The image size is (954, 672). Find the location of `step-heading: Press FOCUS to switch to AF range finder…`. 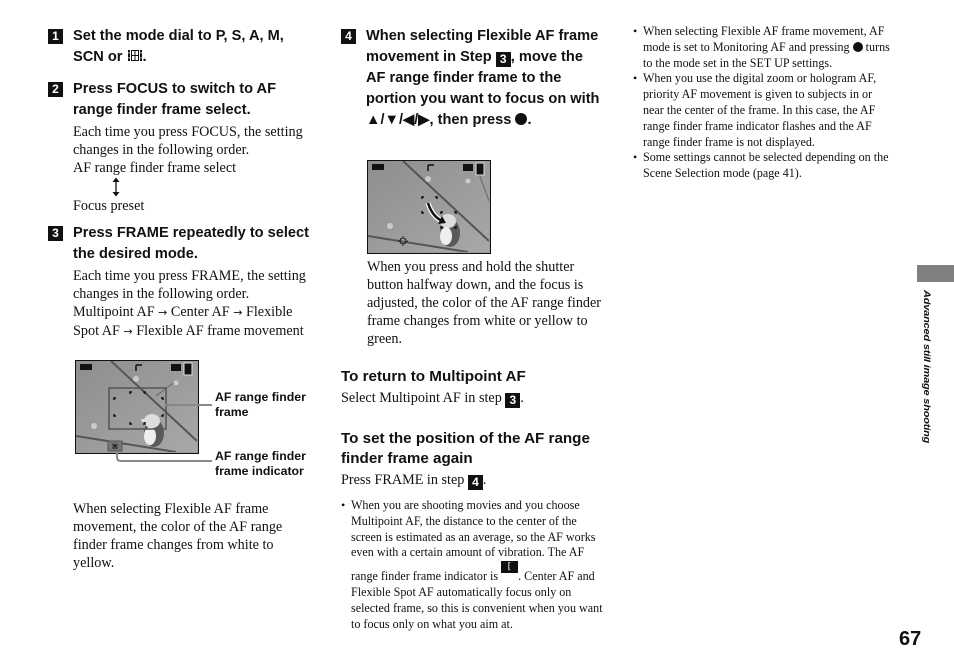

step-heading: Press FOCUS to switch to AF range finder… is located at coordinates (174, 99).